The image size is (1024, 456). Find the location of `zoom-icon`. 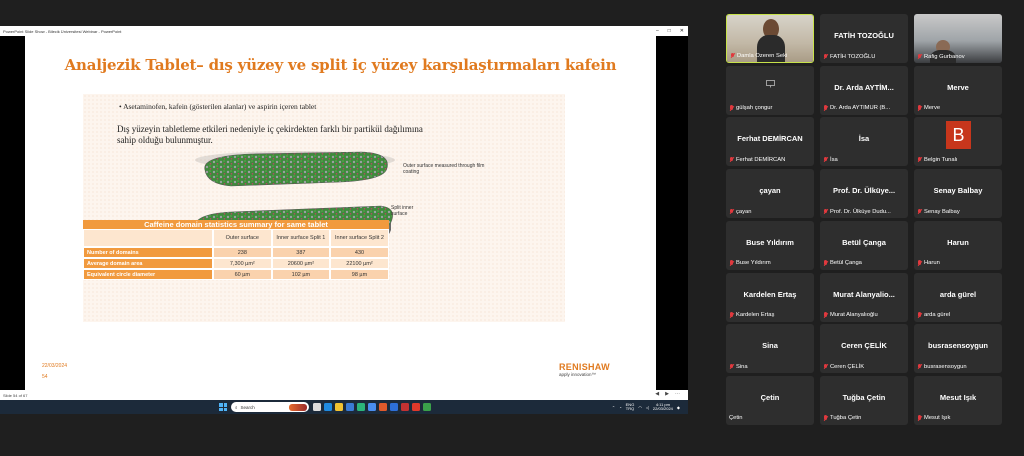

zoom-icon is located at coordinates (372, 407).